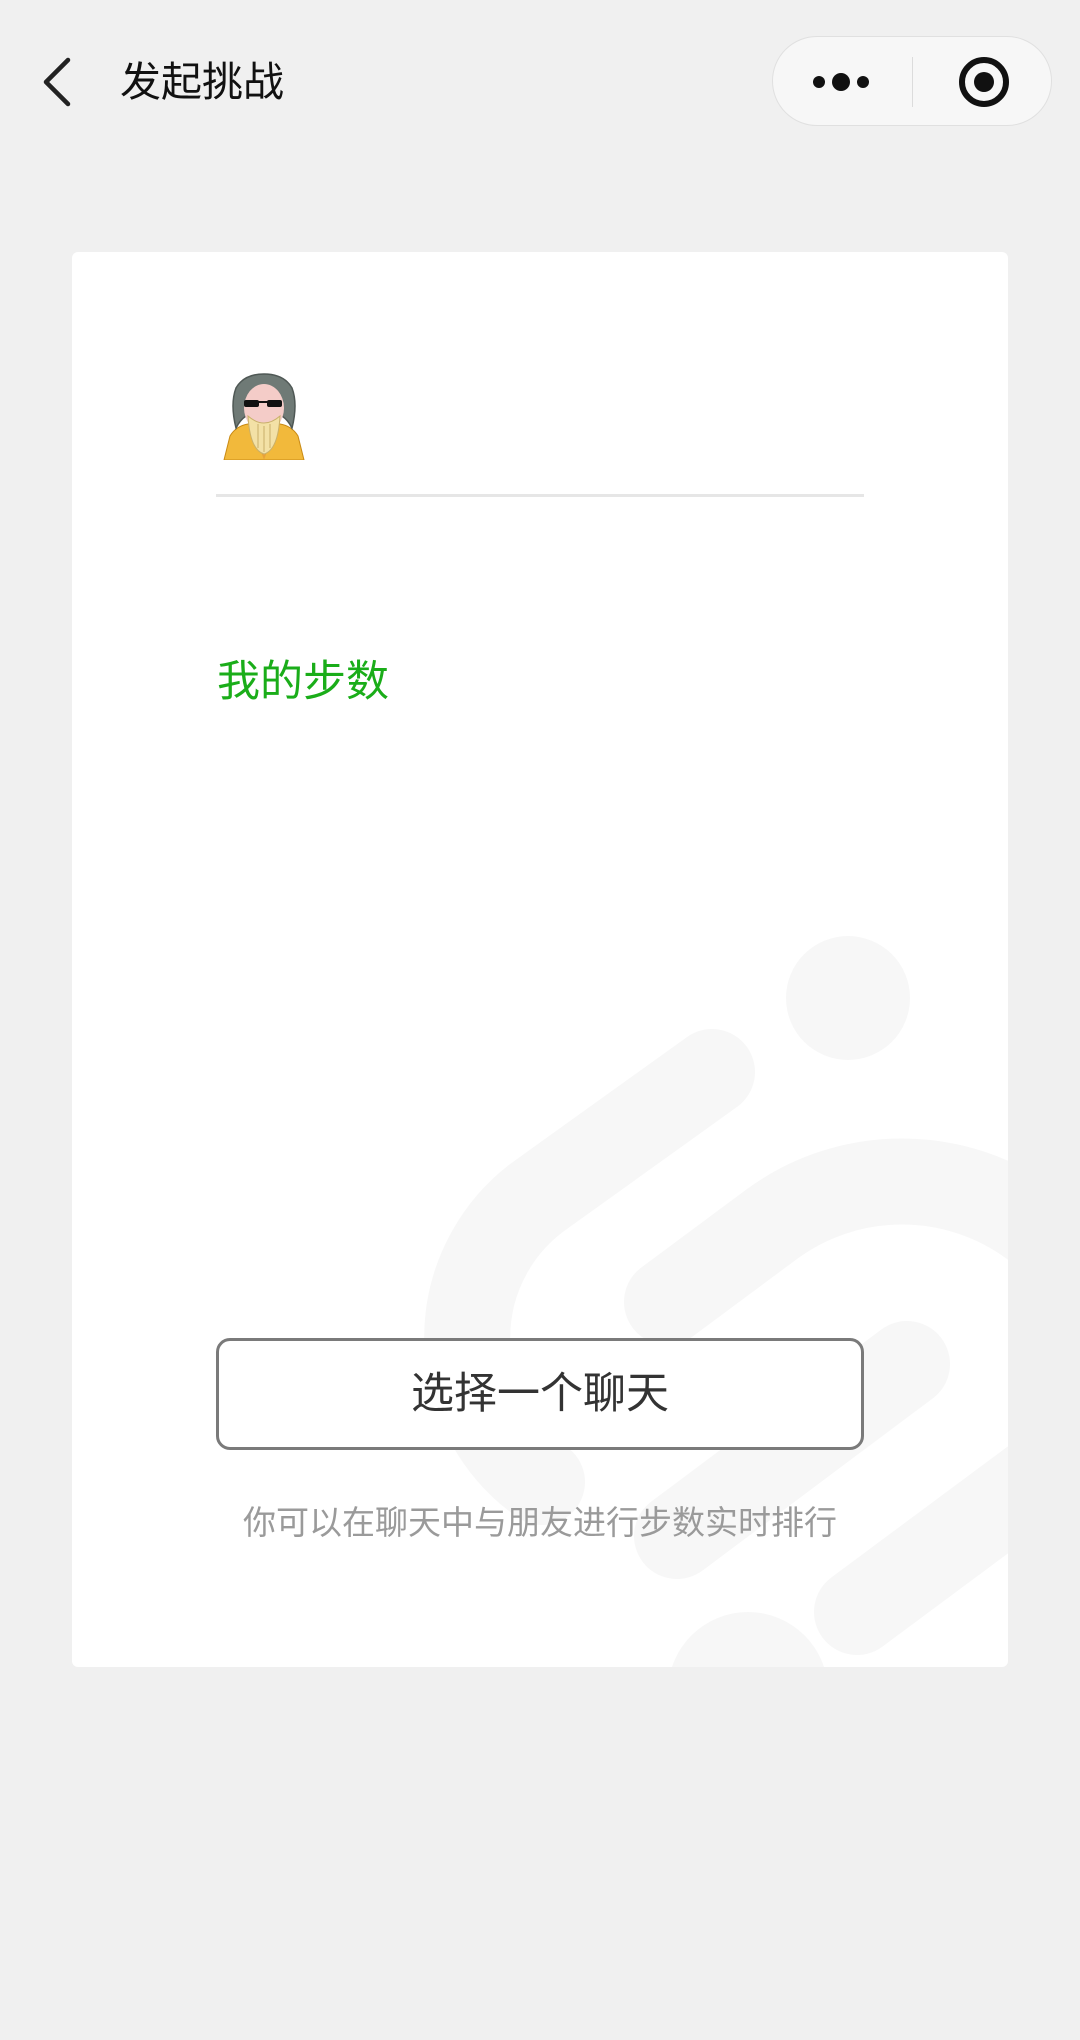  I want to click on navigation-bar: 发起挑战, so click(540, 83).